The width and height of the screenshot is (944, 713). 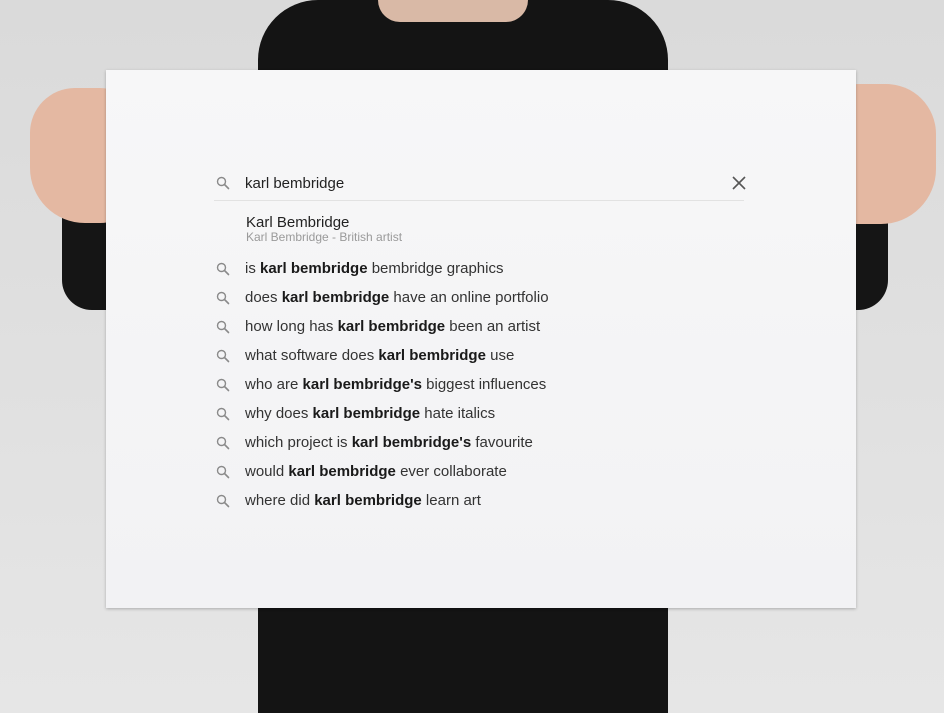 I want to click on search-bar: karl bembridge, so click(x=480, y=185).